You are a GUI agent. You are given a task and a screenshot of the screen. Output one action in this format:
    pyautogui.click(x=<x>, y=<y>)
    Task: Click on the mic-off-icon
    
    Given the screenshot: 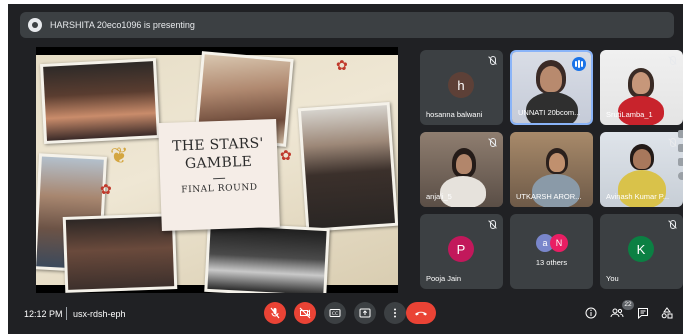 What is the action you would take?
    pyautogui.click(x=275, y=313)
    